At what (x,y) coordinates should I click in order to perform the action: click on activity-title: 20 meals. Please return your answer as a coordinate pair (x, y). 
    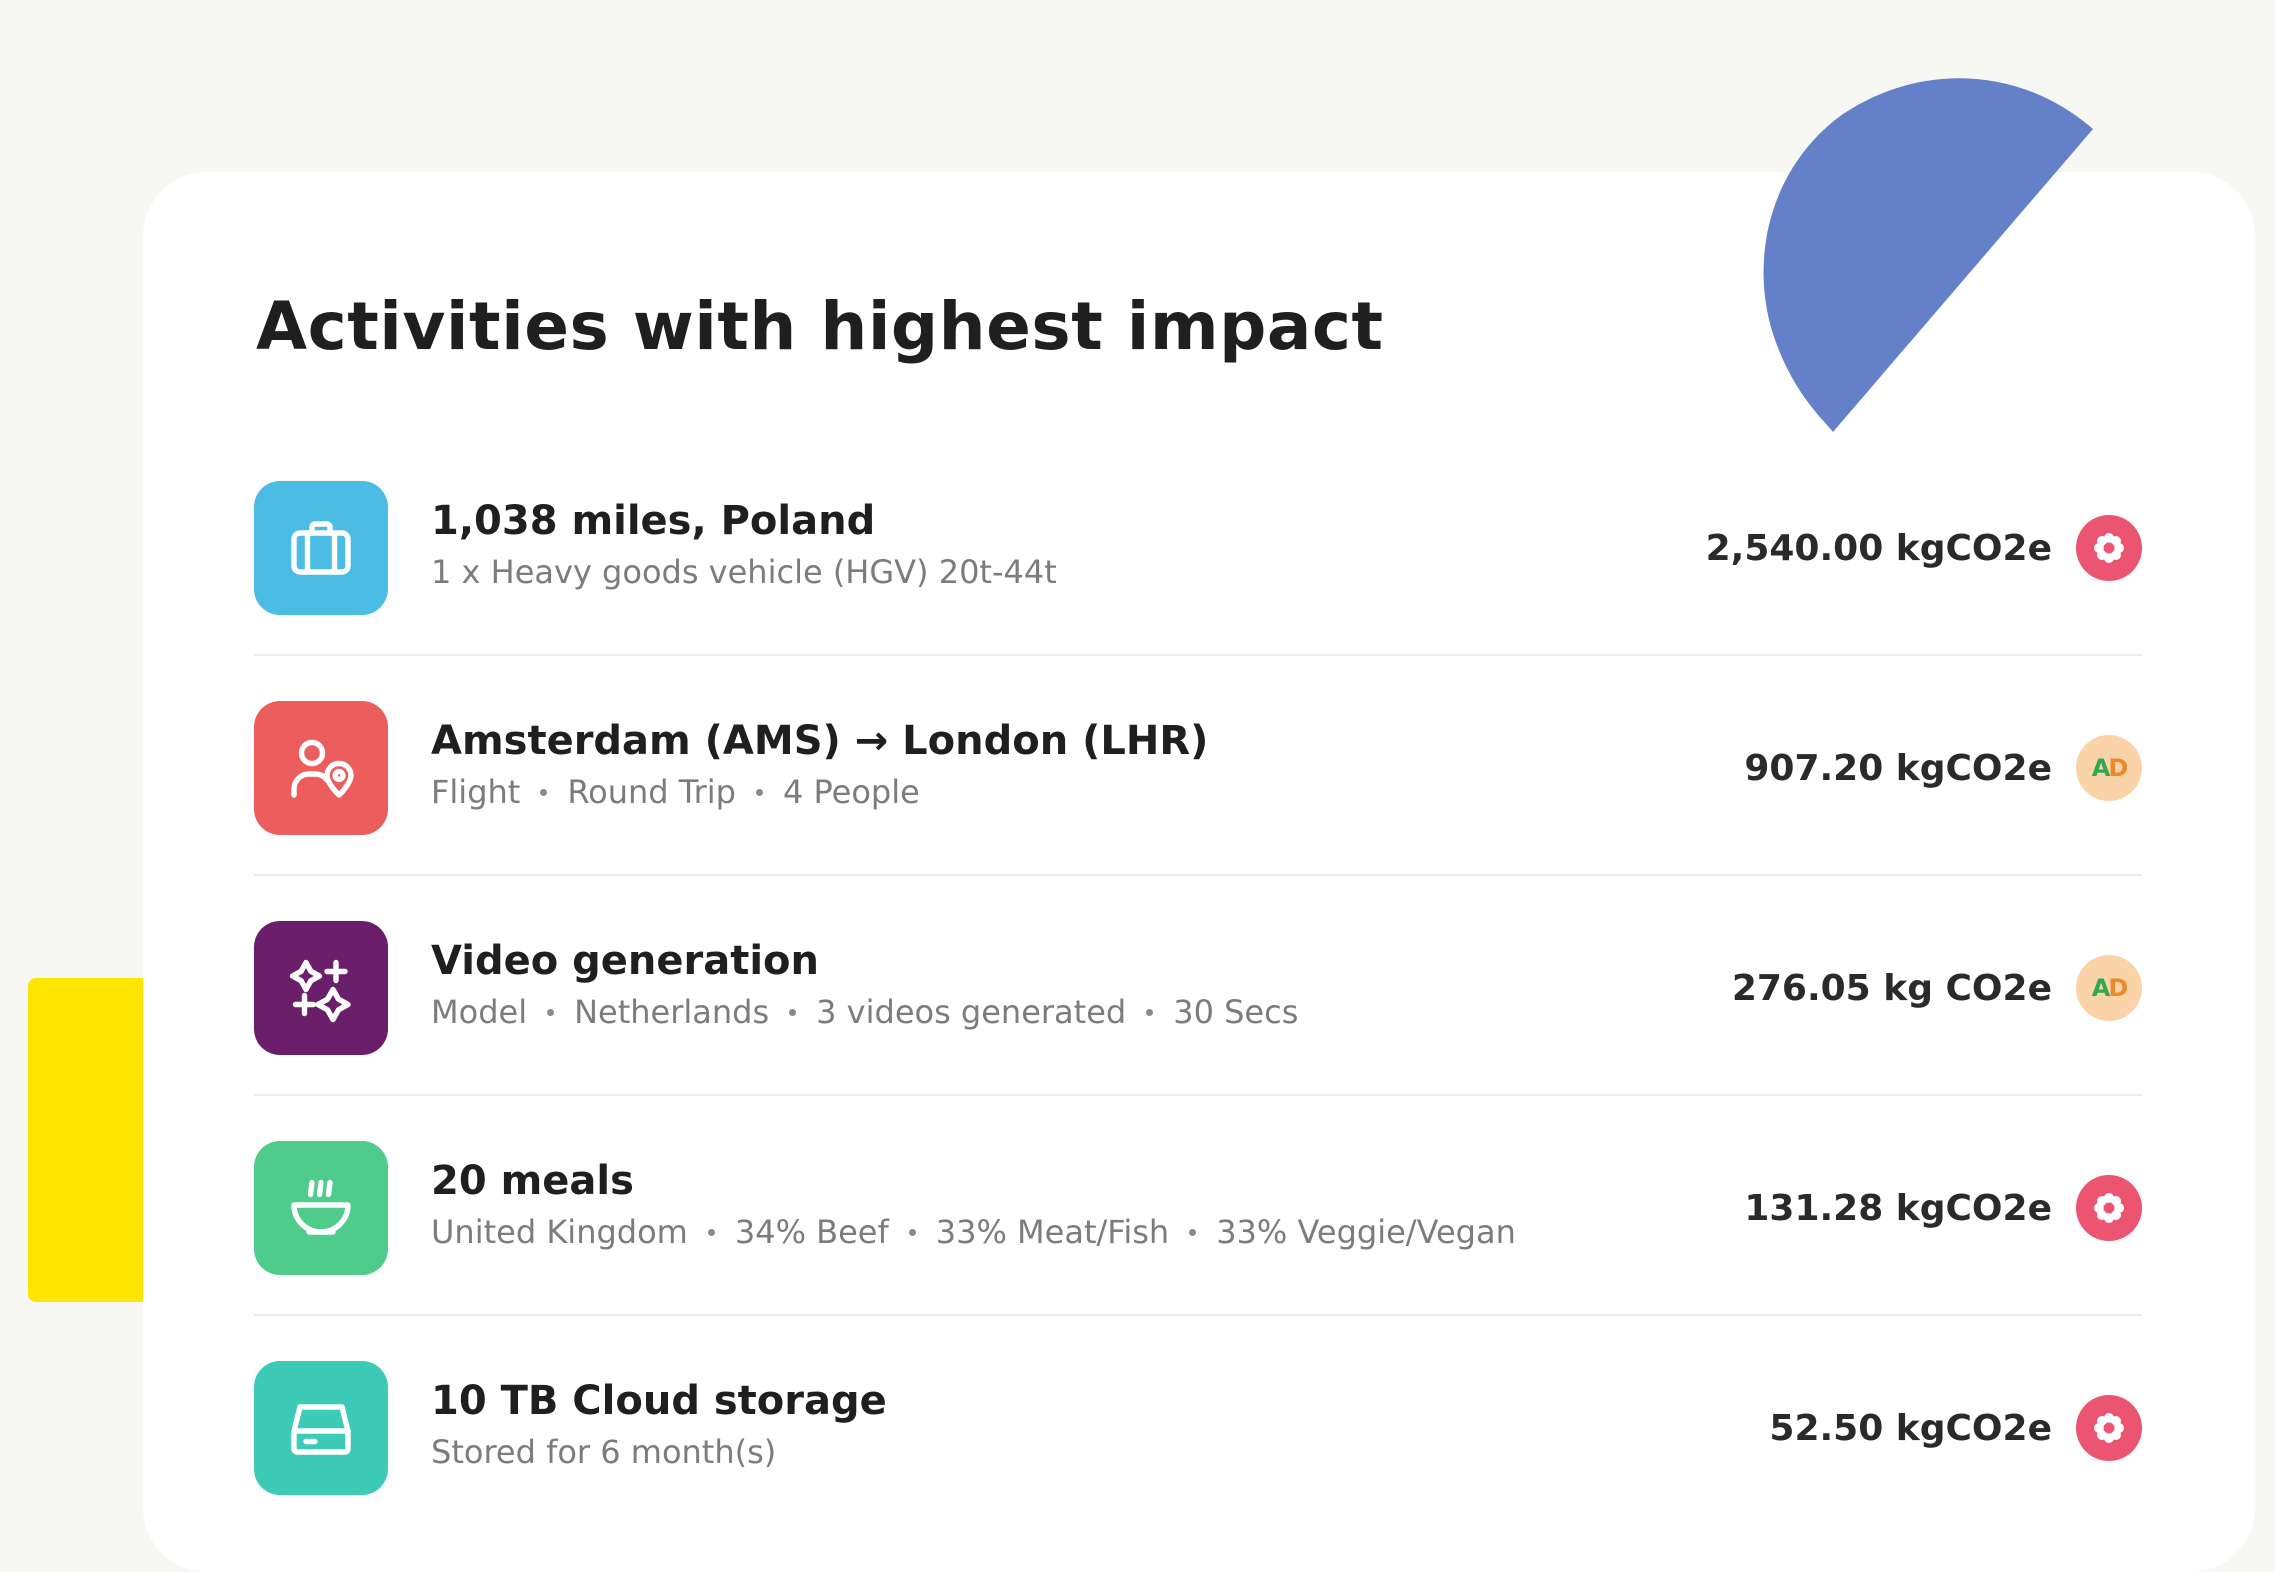
    Looking at the image, I should click on (532, 1181).